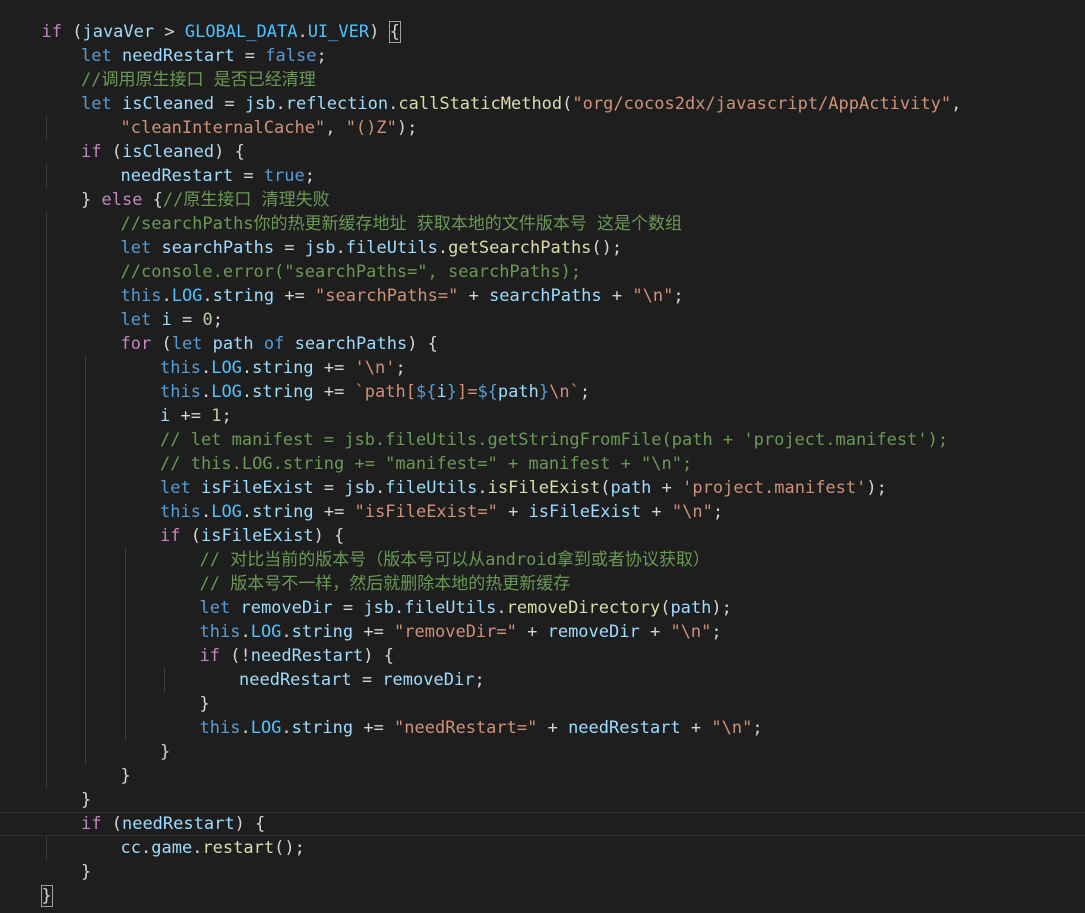 This screenshot has width=1085, height=913. What do you see at coordinates (152, 200) in the screenshot?
I see `code-token: {` at bounding box center [152, 200].